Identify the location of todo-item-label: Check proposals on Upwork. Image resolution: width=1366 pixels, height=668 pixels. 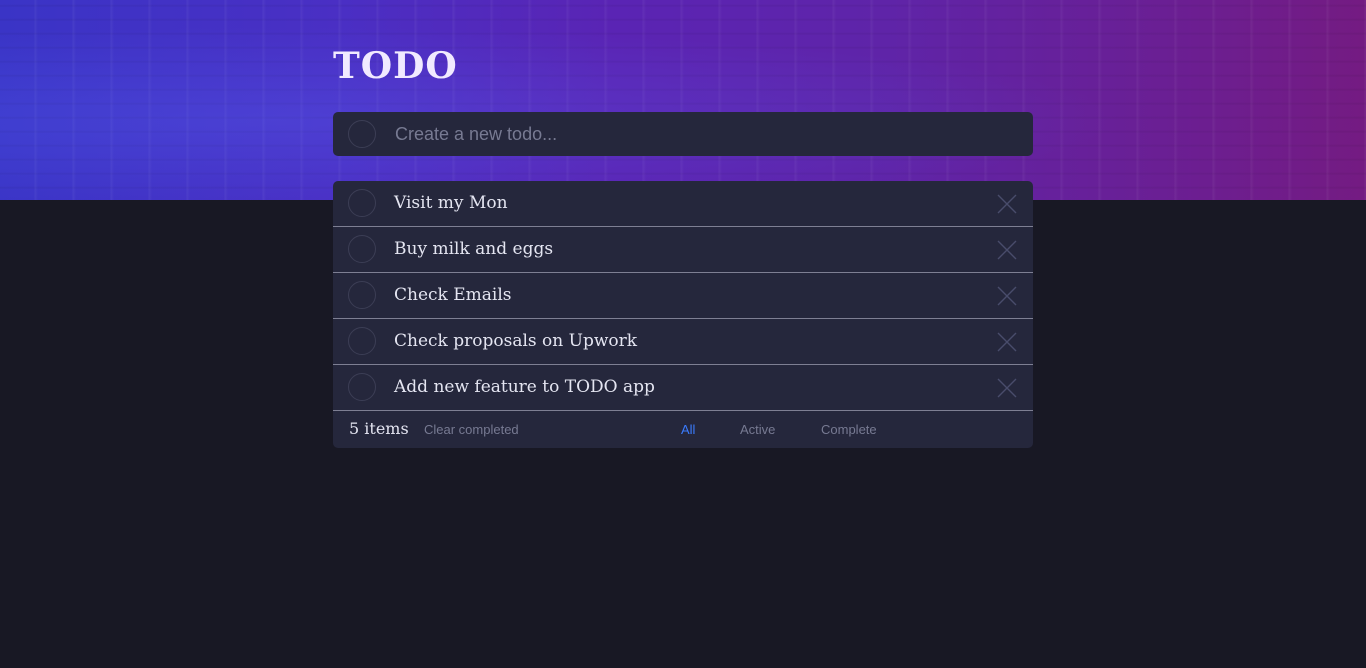
(515, 341).